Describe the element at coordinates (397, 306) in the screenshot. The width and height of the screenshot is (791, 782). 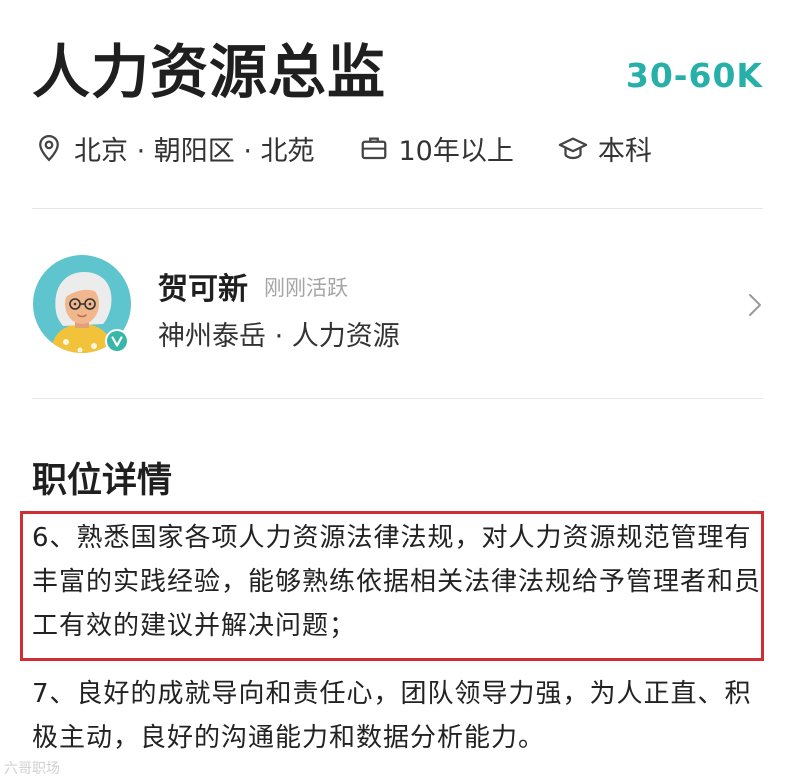
I see `recruiter-card: 贺可新 刚刚活跃 神州泰岳 · 人力资源` at that location.